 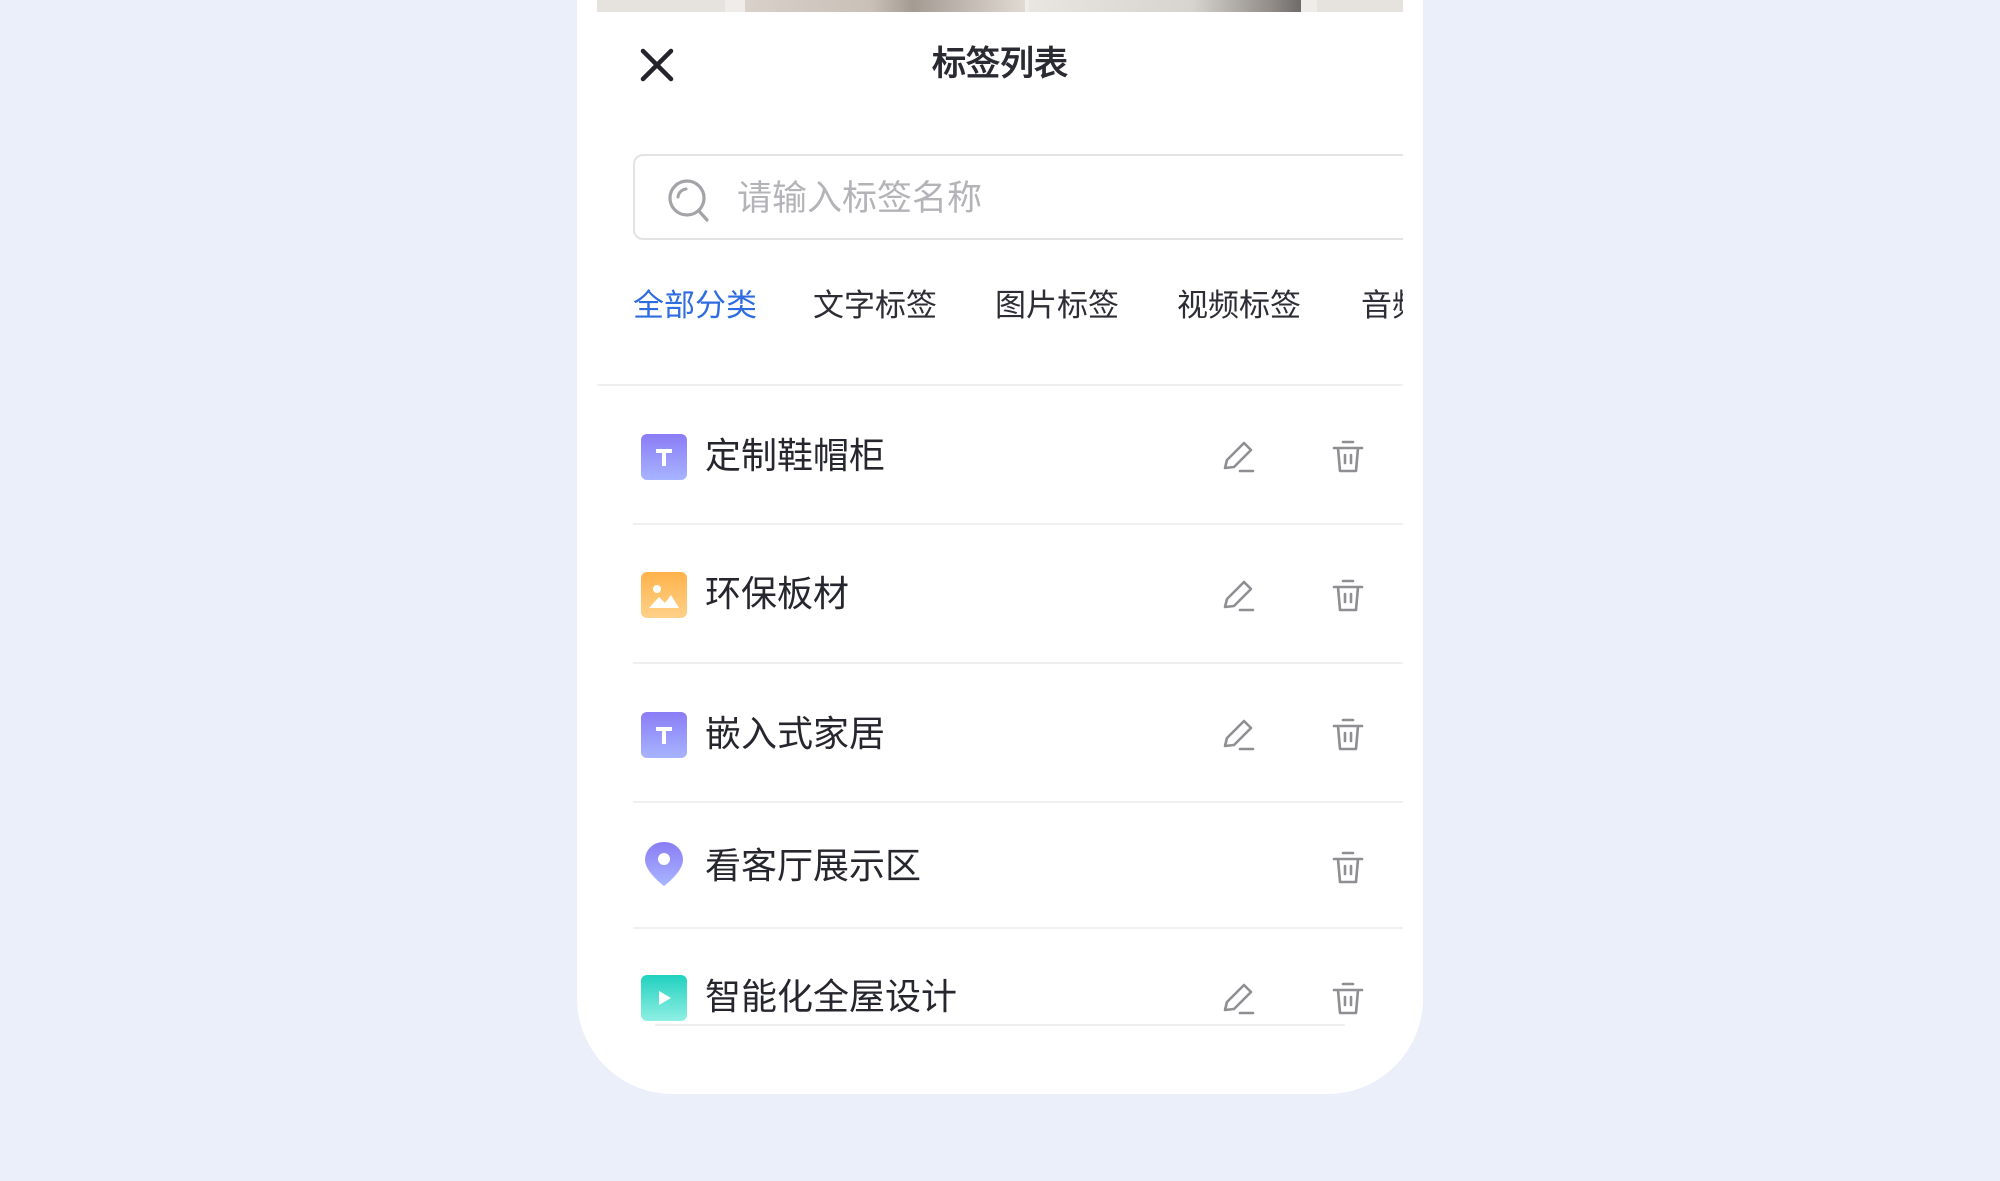 What do you see at coordinates (795, 734) in the screenshot?
I see `tag-name: 嵌入式家居` at bounding box center [795, 734].